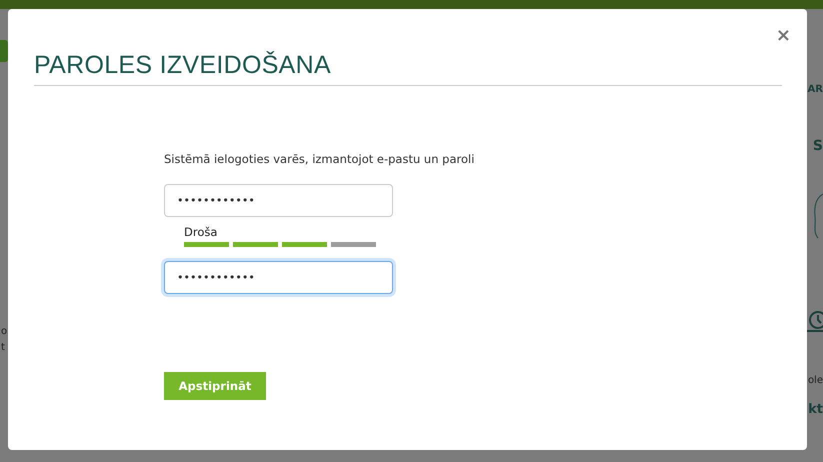  What do you see at coordinates (815, 89) in the screenshot?
I see `background-text: AR` at bounding box center [815, 89].